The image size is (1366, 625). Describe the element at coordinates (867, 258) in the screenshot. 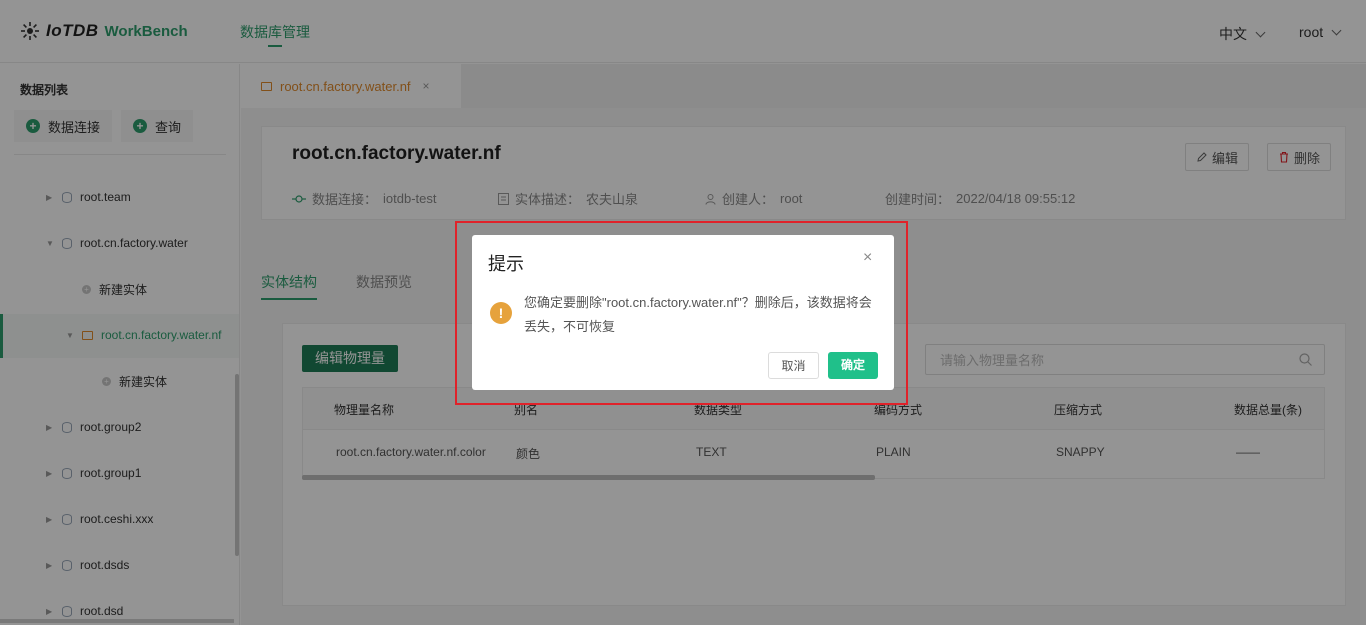

I see `close-icon: ×` at that location.